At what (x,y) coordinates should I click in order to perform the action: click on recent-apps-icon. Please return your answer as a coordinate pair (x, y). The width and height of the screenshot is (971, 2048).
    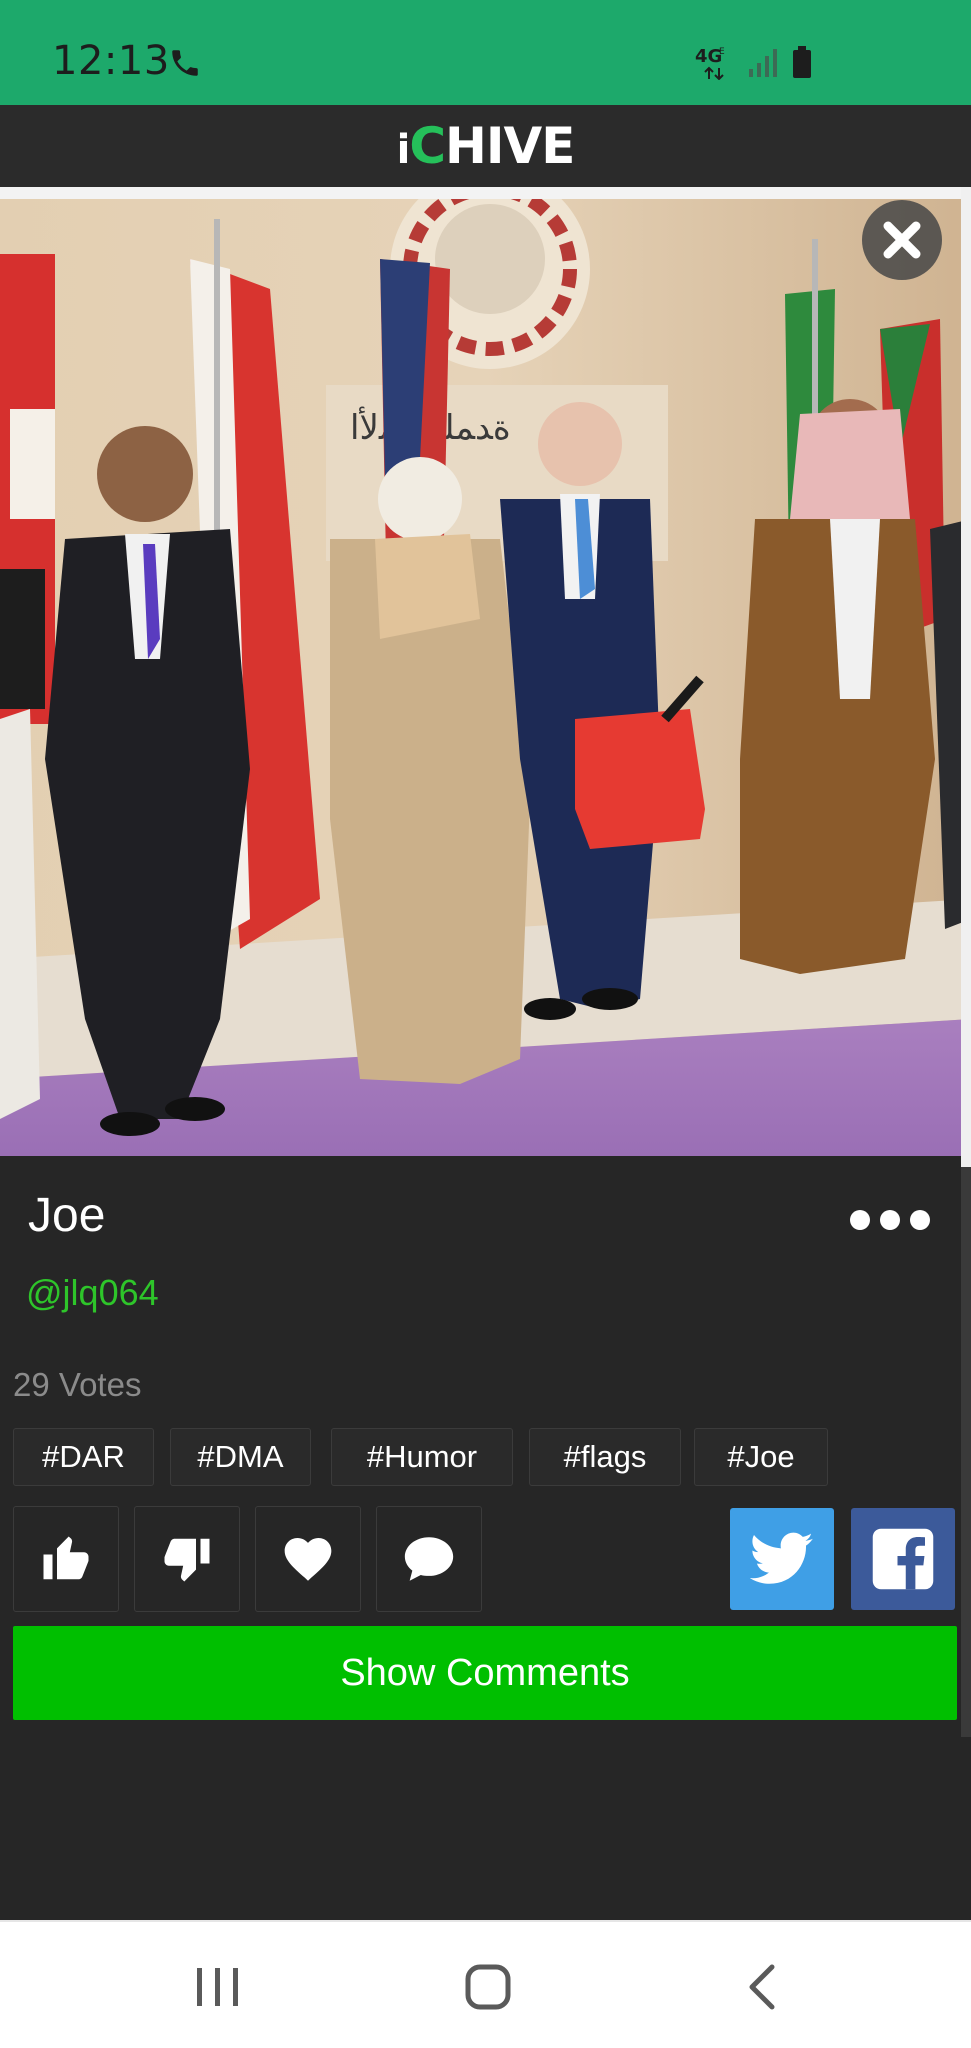
    Looking at the image, I should click on (217, 1987).